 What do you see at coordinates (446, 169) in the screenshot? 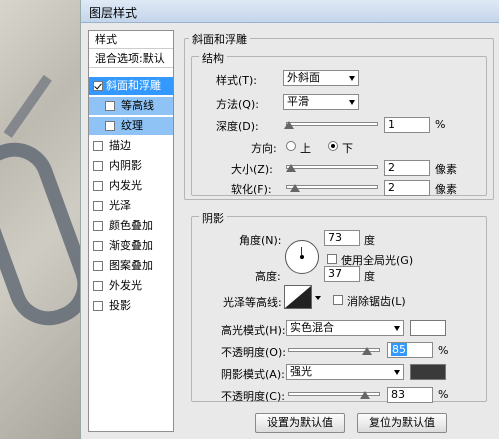
I see `size-unit: 像素` at bounding box center [446, 169].